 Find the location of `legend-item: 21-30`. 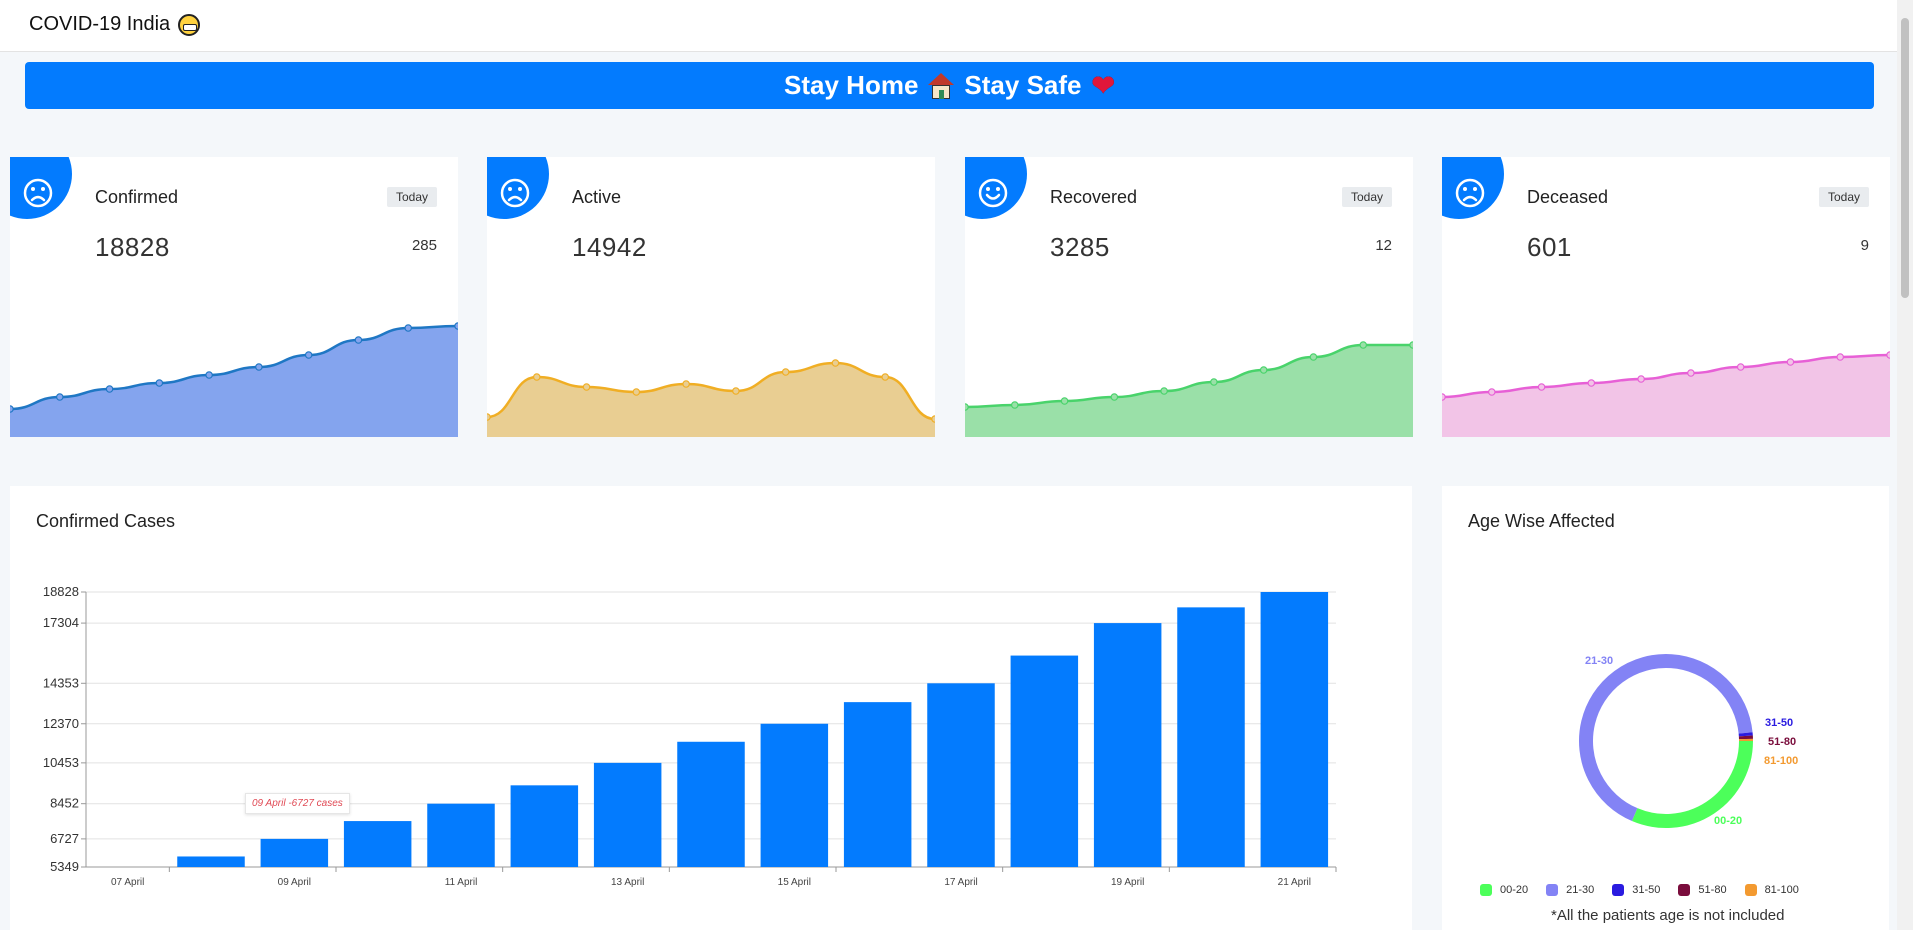

legend-item: 21-30 is located at coordinates (1570, 890).